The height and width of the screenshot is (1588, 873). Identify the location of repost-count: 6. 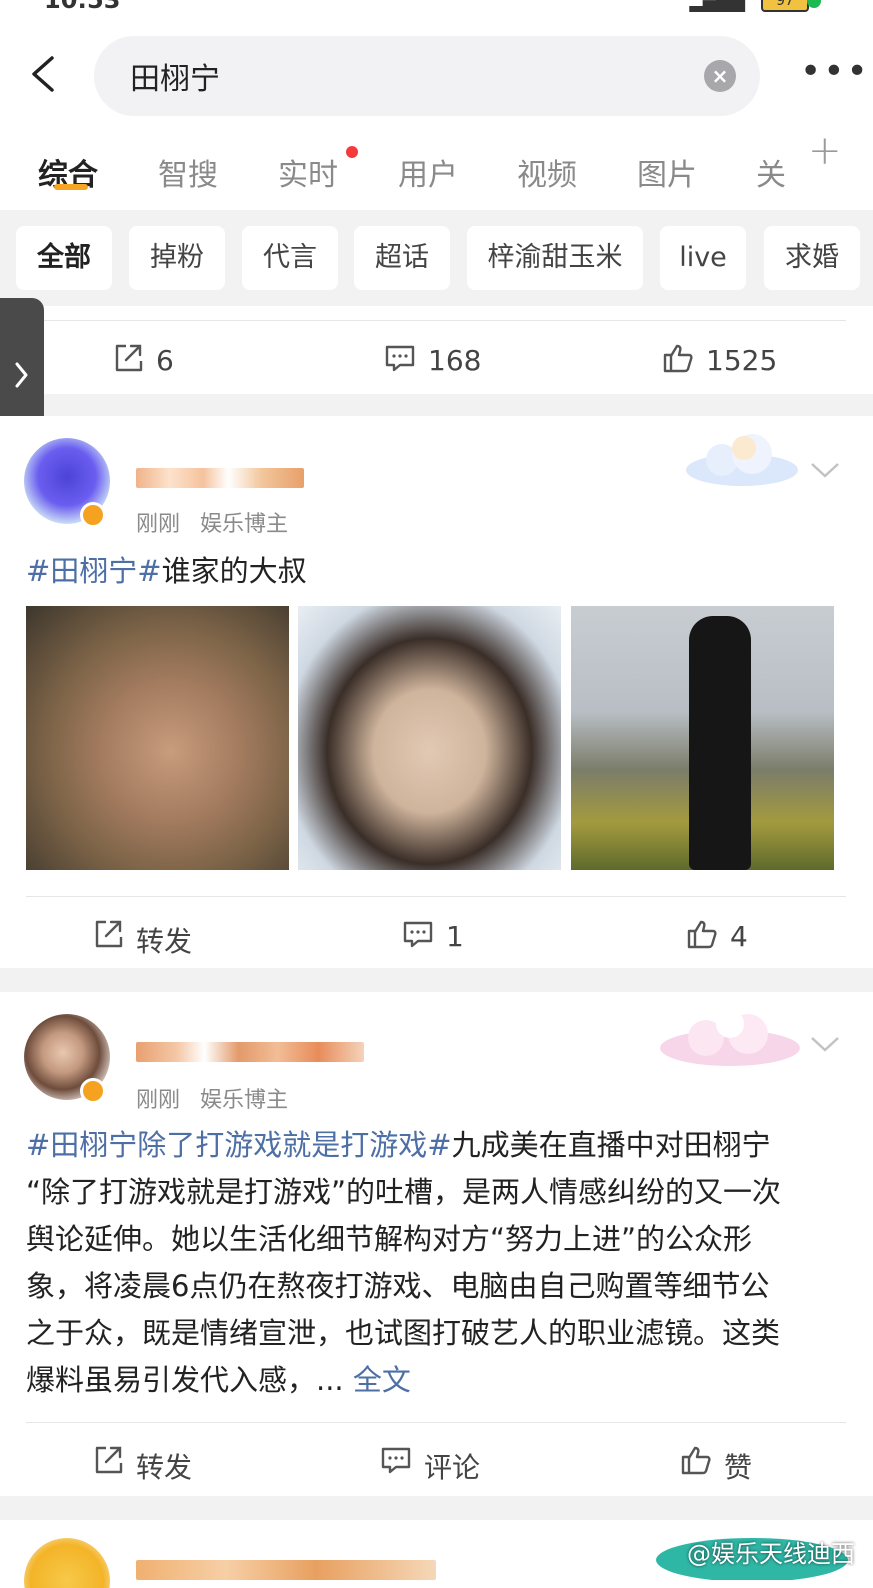
(165, 360).